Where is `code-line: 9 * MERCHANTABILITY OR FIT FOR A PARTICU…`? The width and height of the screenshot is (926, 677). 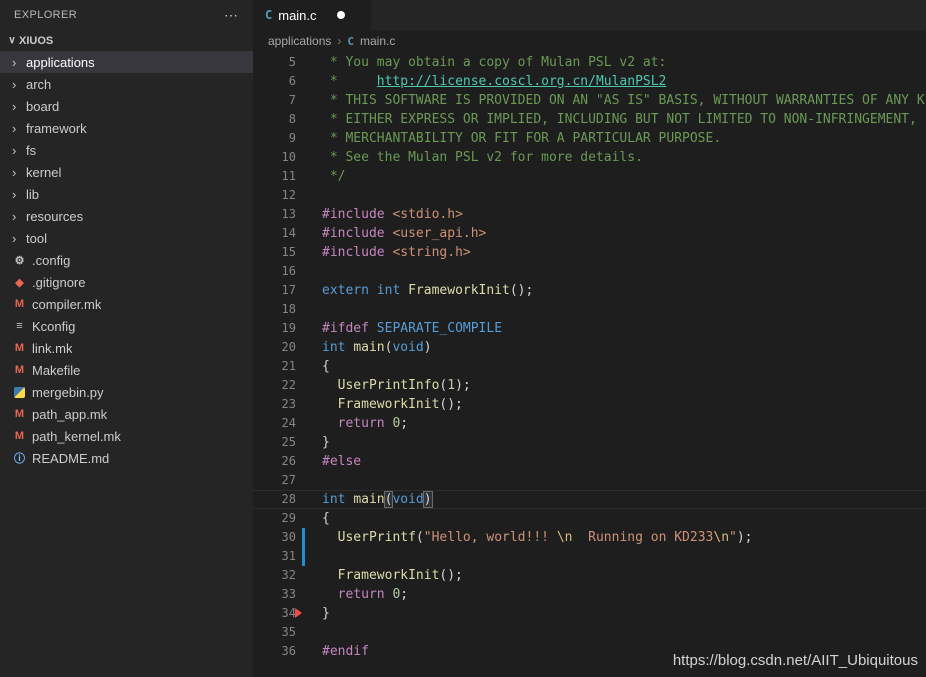
code-line: 9 * MERCHANTABILITY OR FIT FOR A PARTICU… is located at coordinates (589, 138).